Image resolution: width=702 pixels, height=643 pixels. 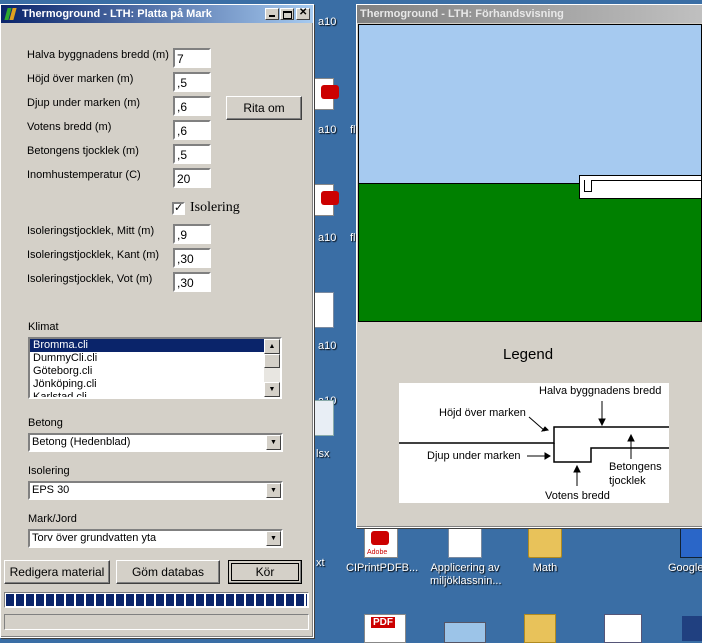 I want to click on redraw-button: Rita om, so click(x=264, y=108).